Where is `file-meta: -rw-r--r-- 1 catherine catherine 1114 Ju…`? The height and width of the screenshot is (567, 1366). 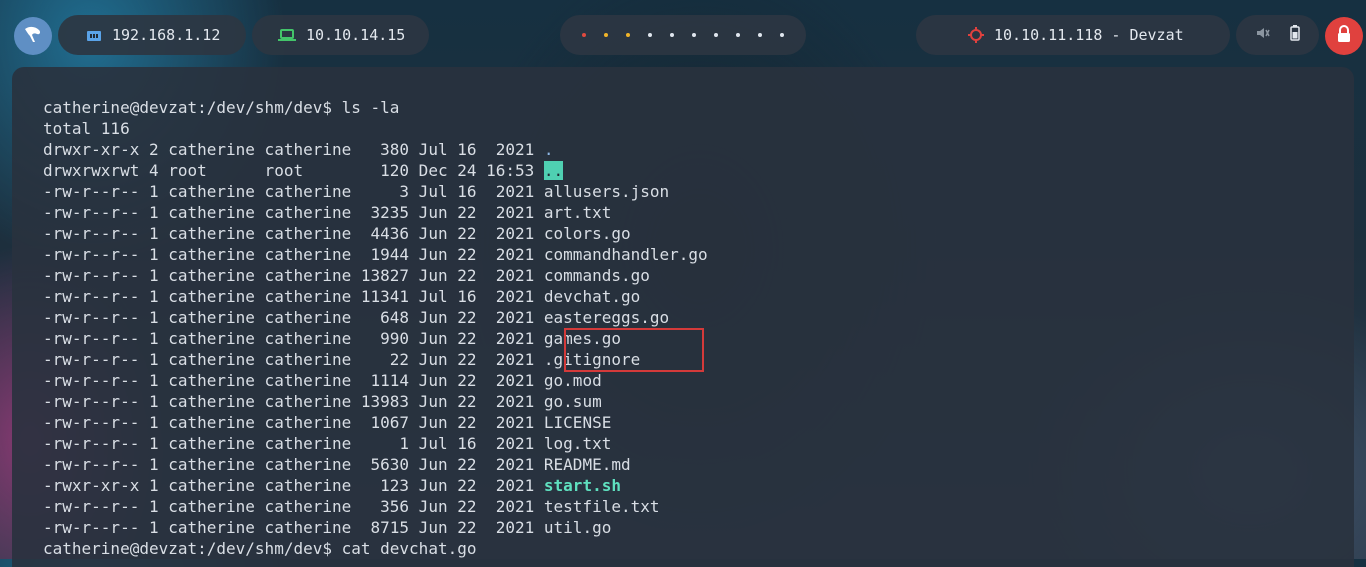
file-meta: -rw-r--r-- 1 catherine catherine 1114 Ju… is located at coordinates (293, 380).